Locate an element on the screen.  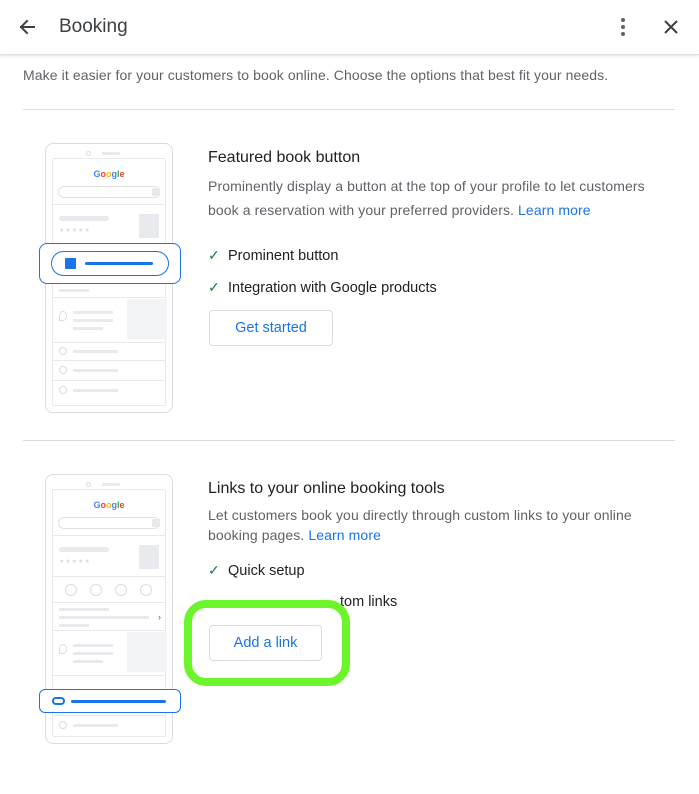
close-icon is located at coordinates (671, 27).